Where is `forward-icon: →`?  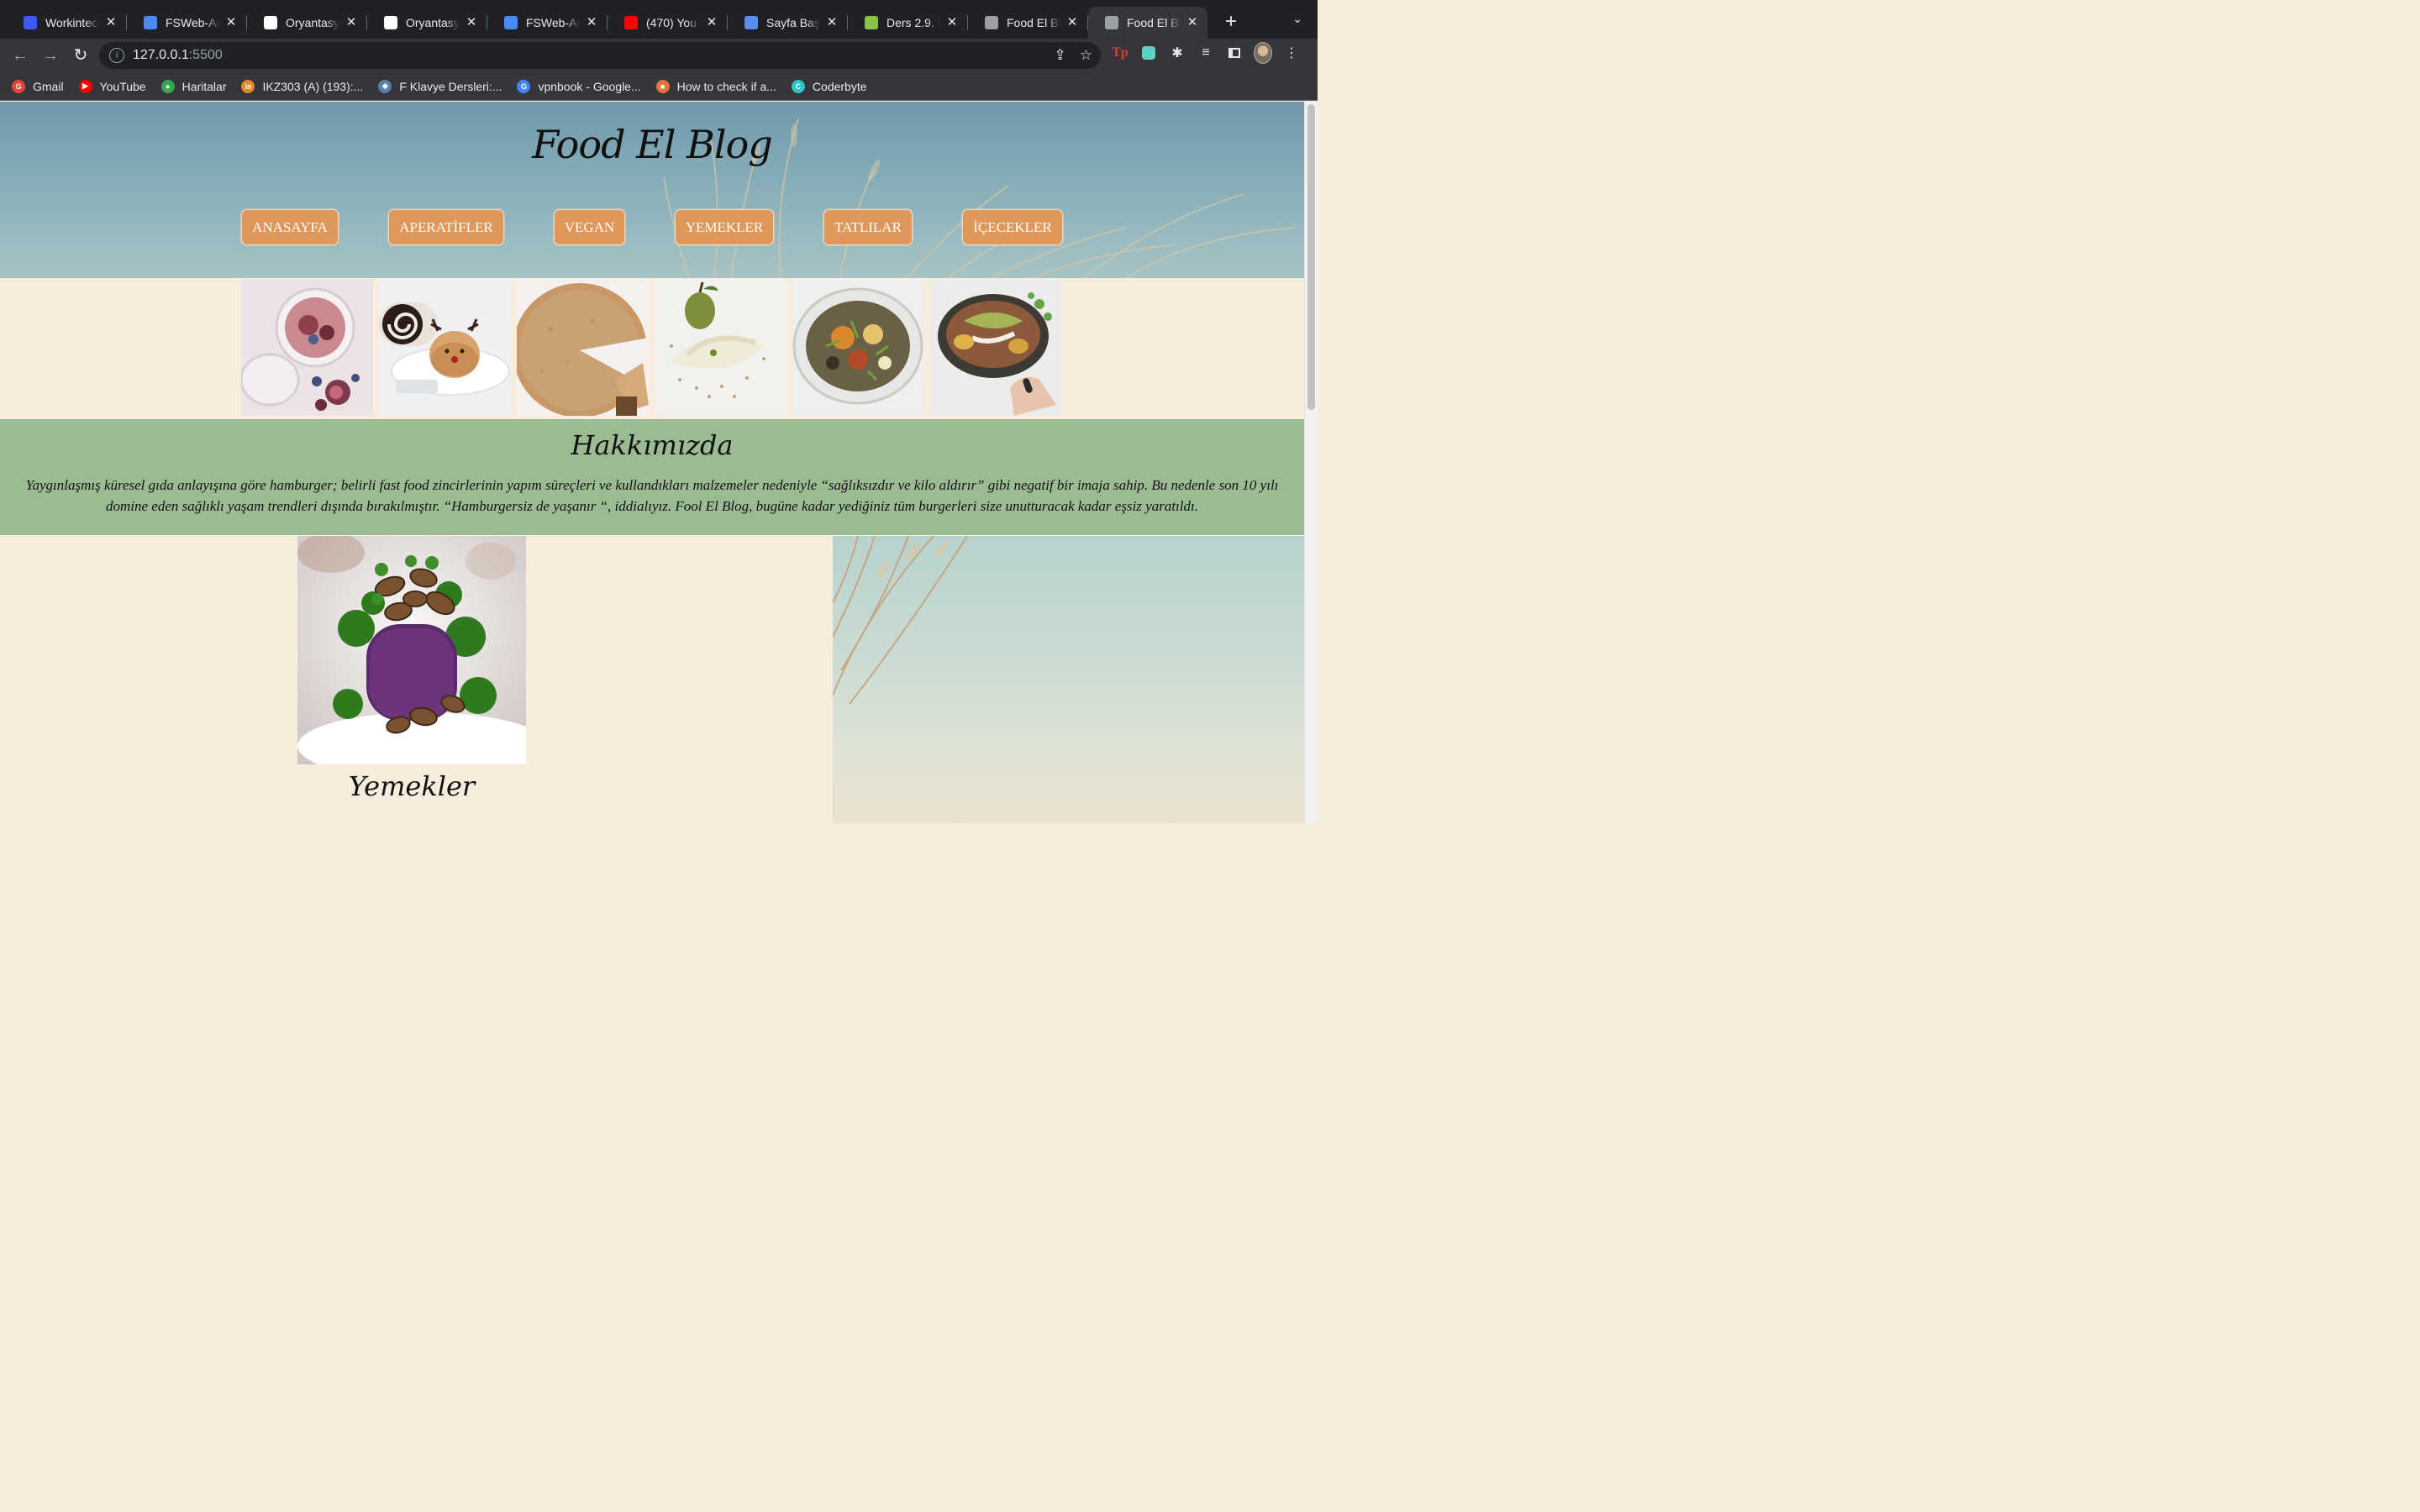 forward-icon: → is located at coordinates (51, 55).